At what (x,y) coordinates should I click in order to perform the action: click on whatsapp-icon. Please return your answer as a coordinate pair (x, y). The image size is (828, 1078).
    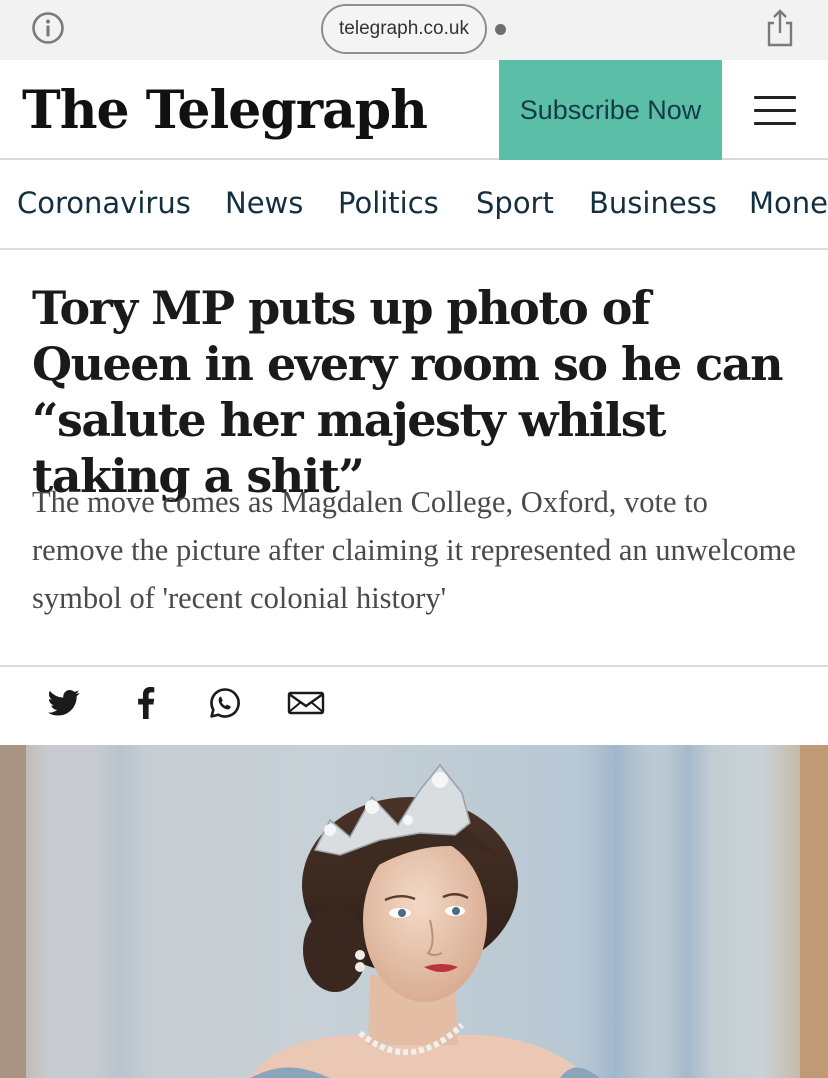
    Looking at the image, I should click on (225, 703).